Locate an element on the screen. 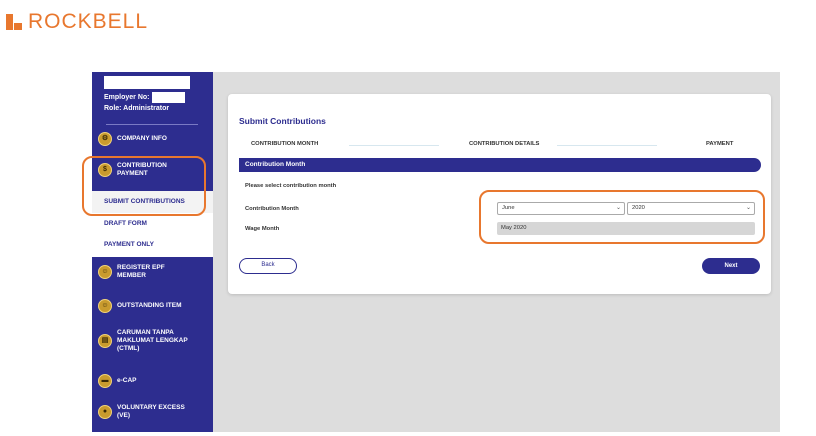  instruction-text: Please select contribution month is located at coordinates (291, 186).